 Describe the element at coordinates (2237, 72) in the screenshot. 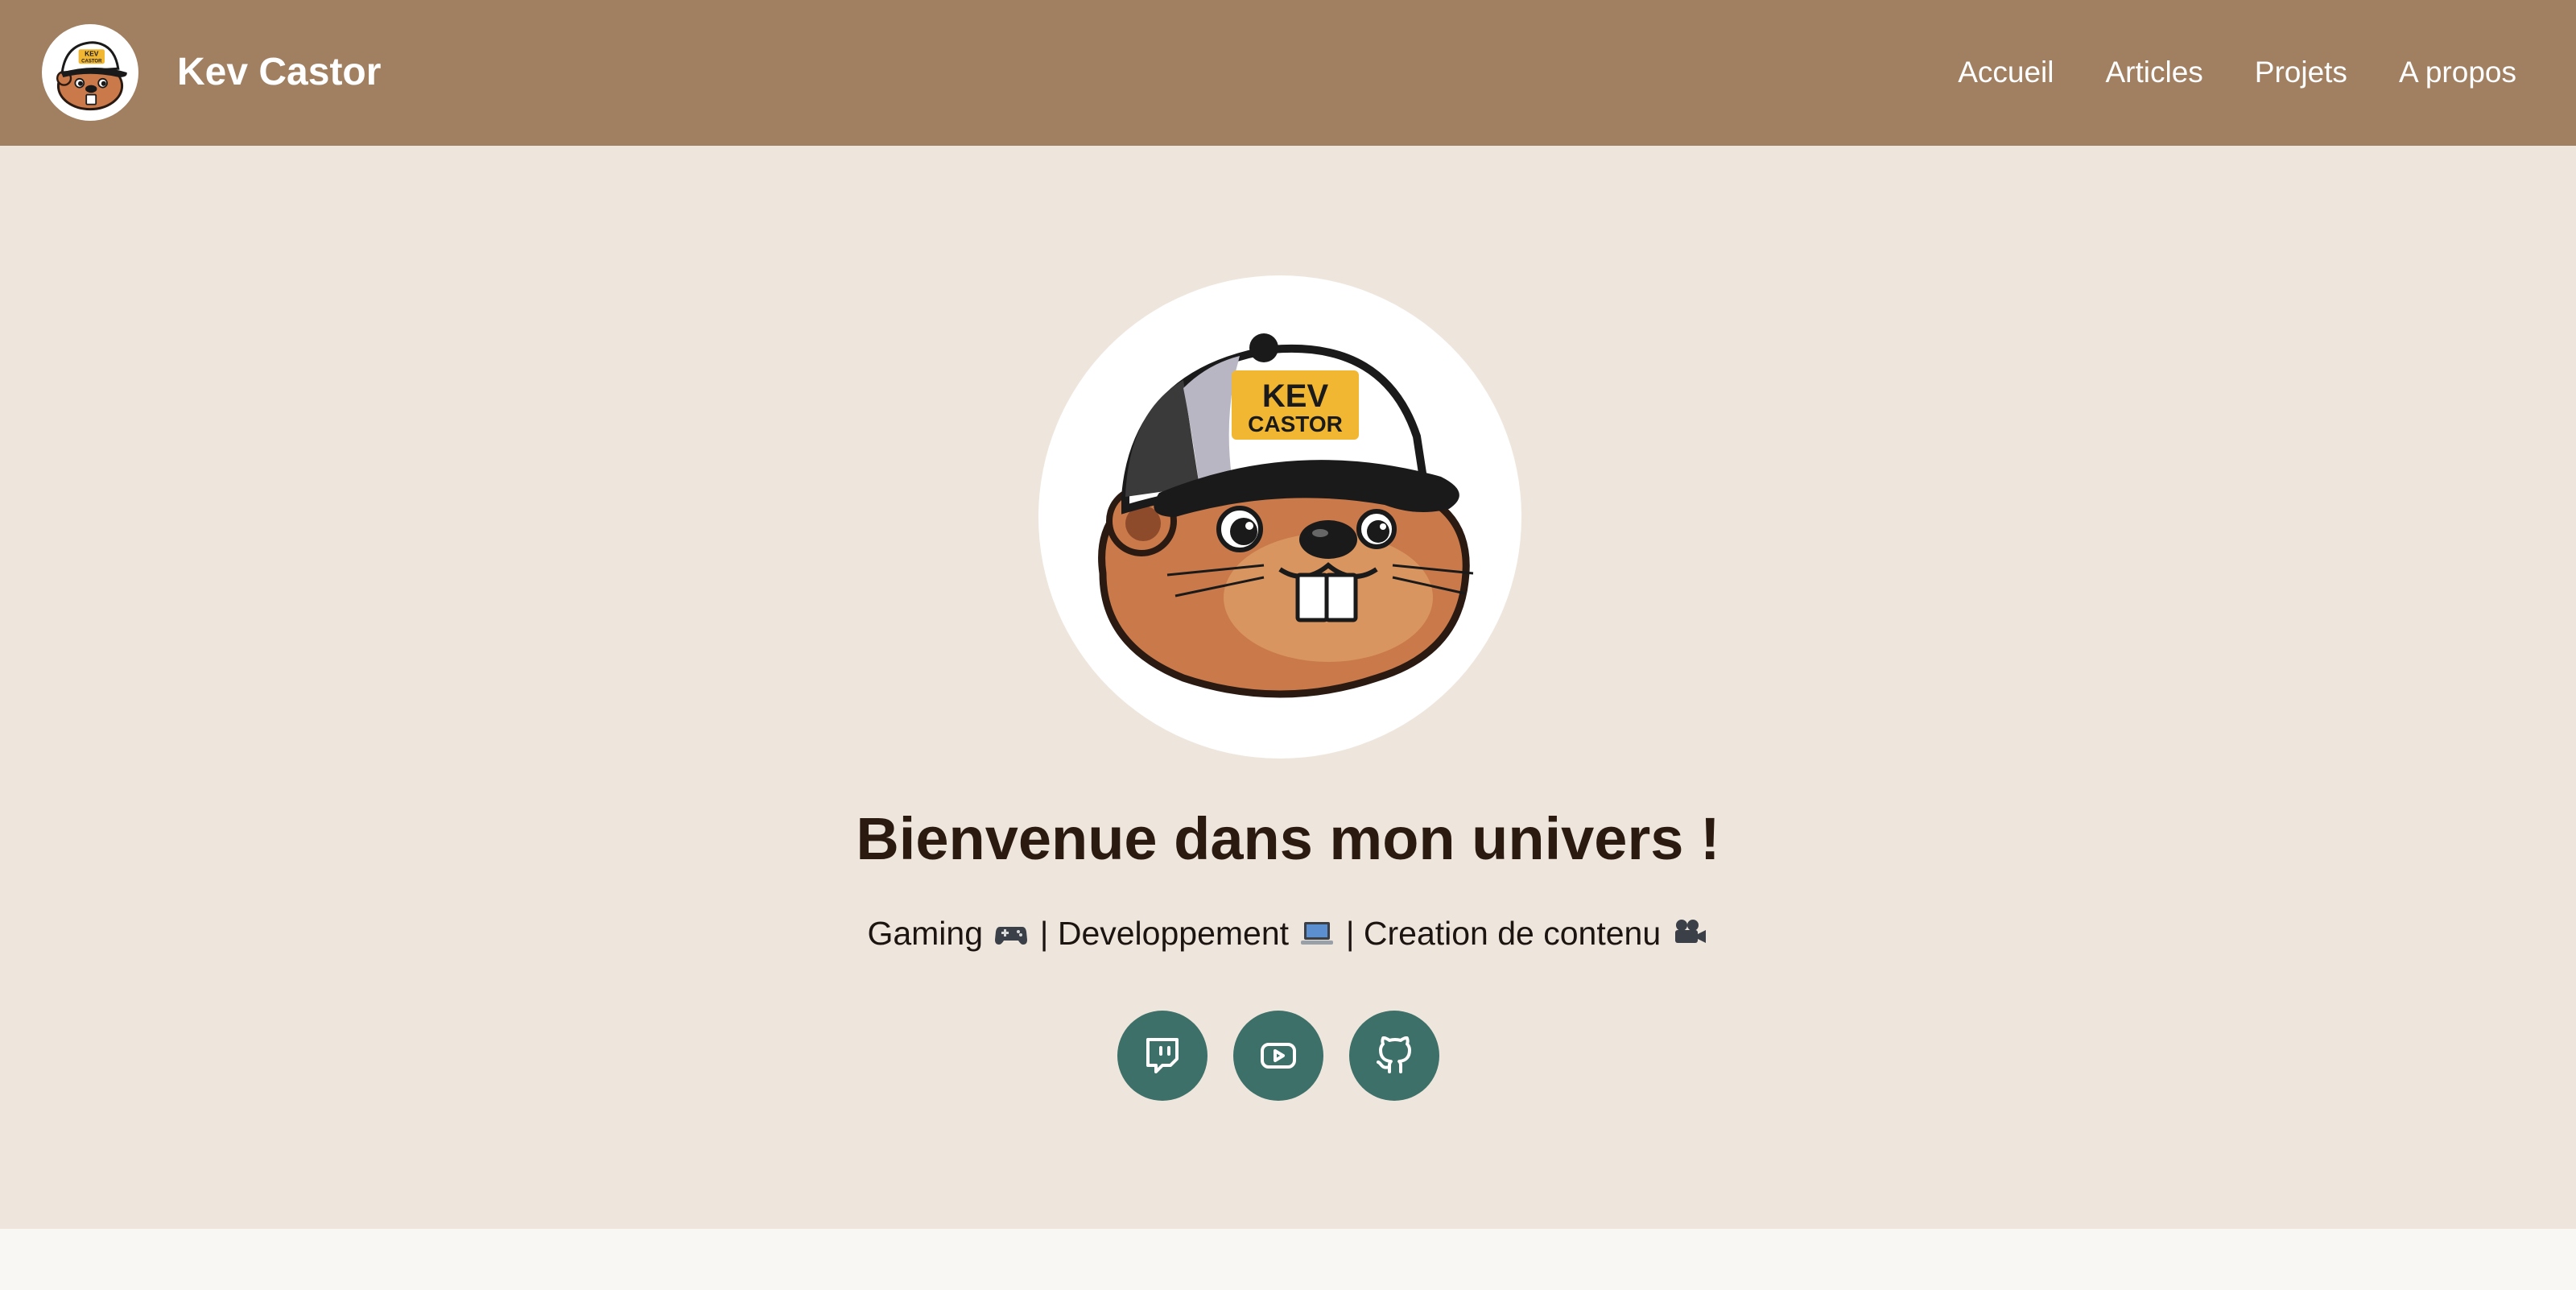

I see `main-nav: Accueil Articles Projets A propos` at that location.